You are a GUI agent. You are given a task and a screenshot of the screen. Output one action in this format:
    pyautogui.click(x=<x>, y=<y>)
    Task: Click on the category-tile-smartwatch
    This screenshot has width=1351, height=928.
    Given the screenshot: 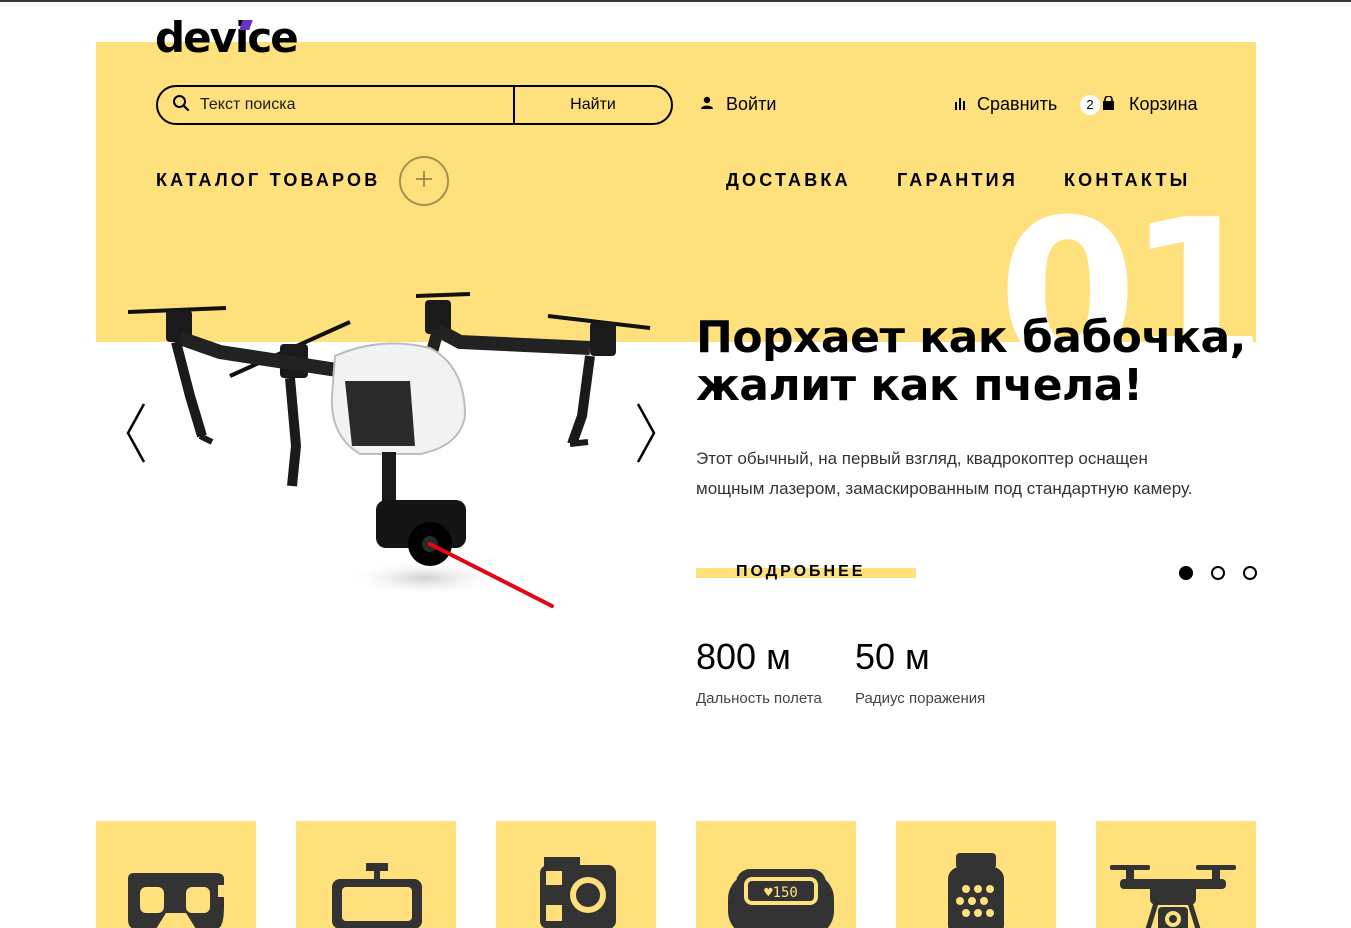 What is the action you would take?
    pyautogui.click(x=976, y=874)
    